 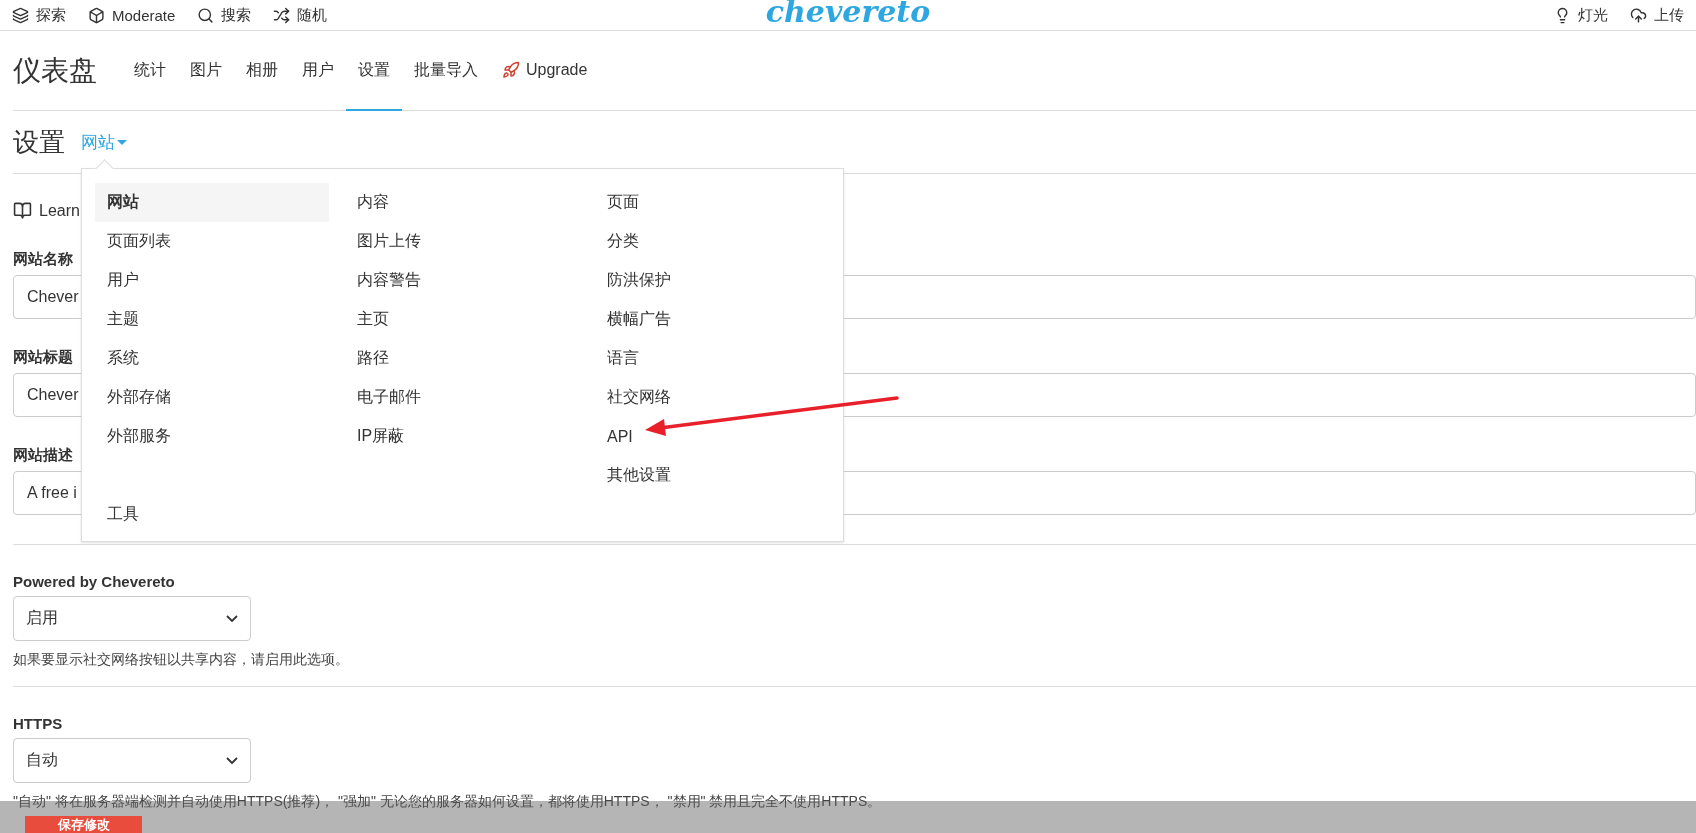 What do you see at coordinates (262, 71) in the screenshot?
I see `nav-tab: 相册` at bounding box center [262, 71].